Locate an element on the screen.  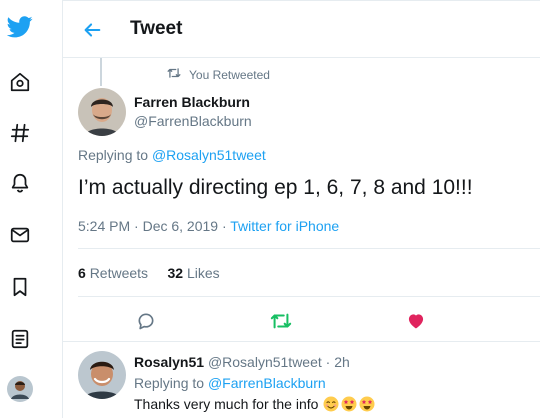
replying-prefix: Replying to is located at coordinates (113, 155).